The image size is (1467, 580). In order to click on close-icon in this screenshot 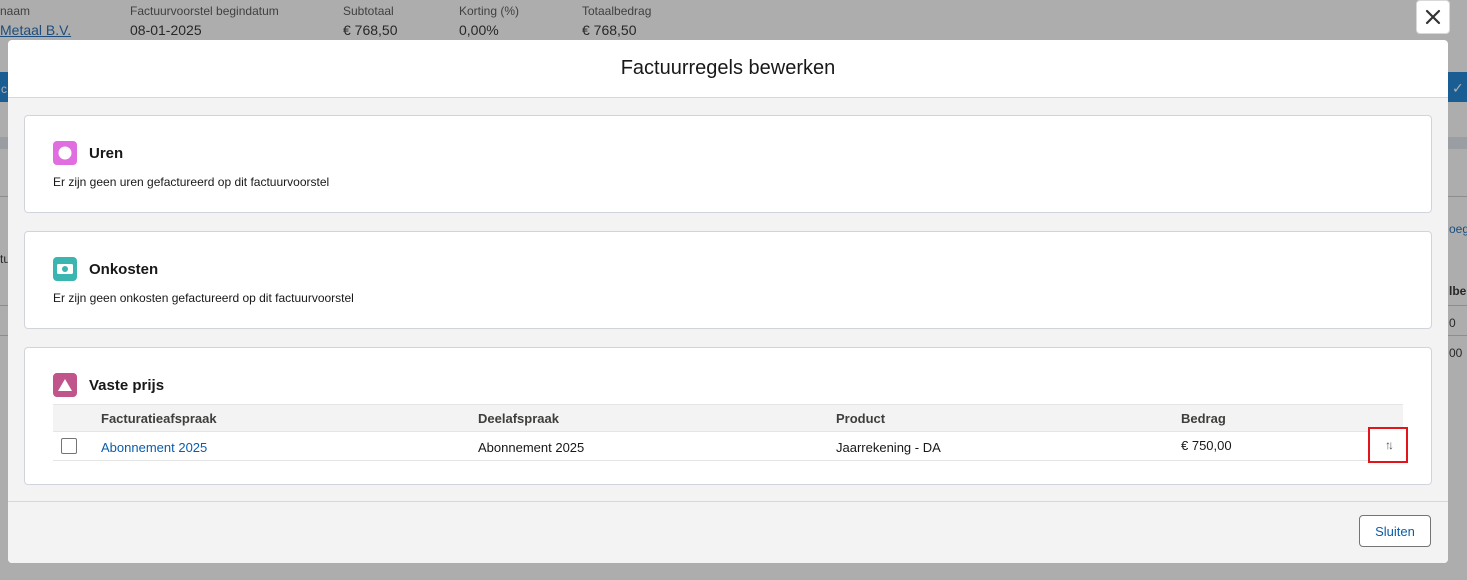, I will do `click(1433, 17)`.